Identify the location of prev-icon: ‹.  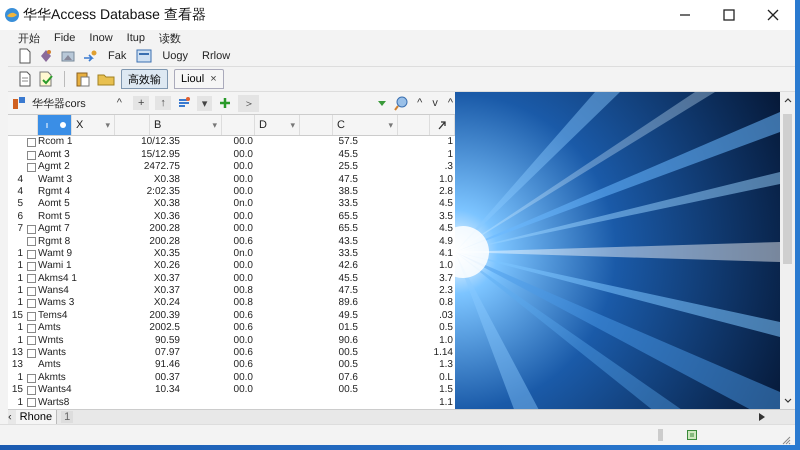
(10, 417).